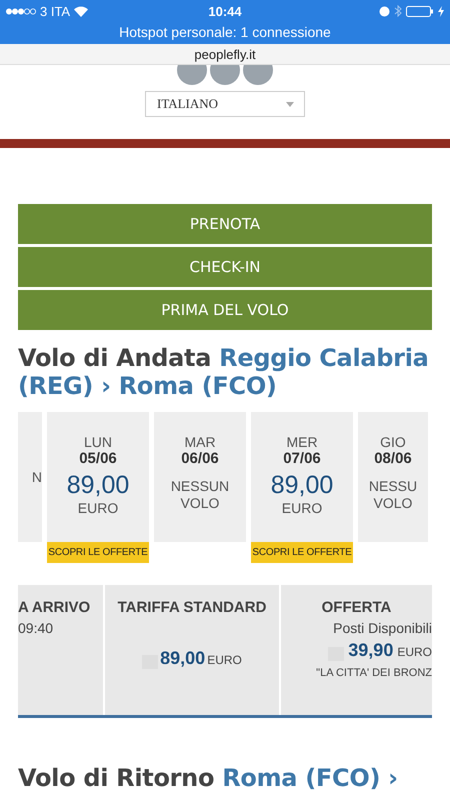 This screenshot has width=450, height=800. What do you see at coordinates (382, 628) in the screenshot?
I see `availability-note: Posti Disponibili` at bounding box center [382, 628].